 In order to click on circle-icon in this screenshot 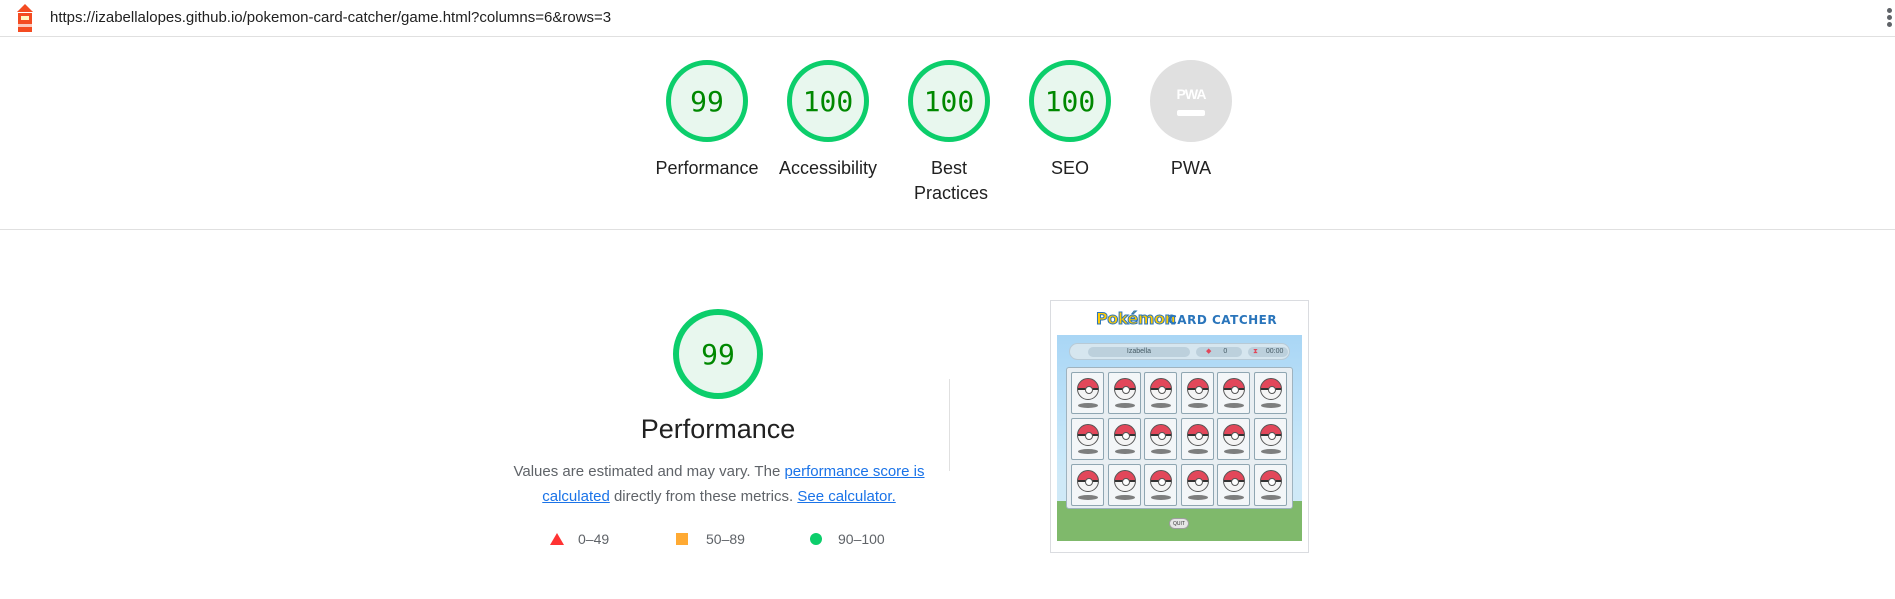, I will do `click(816, 539)`.